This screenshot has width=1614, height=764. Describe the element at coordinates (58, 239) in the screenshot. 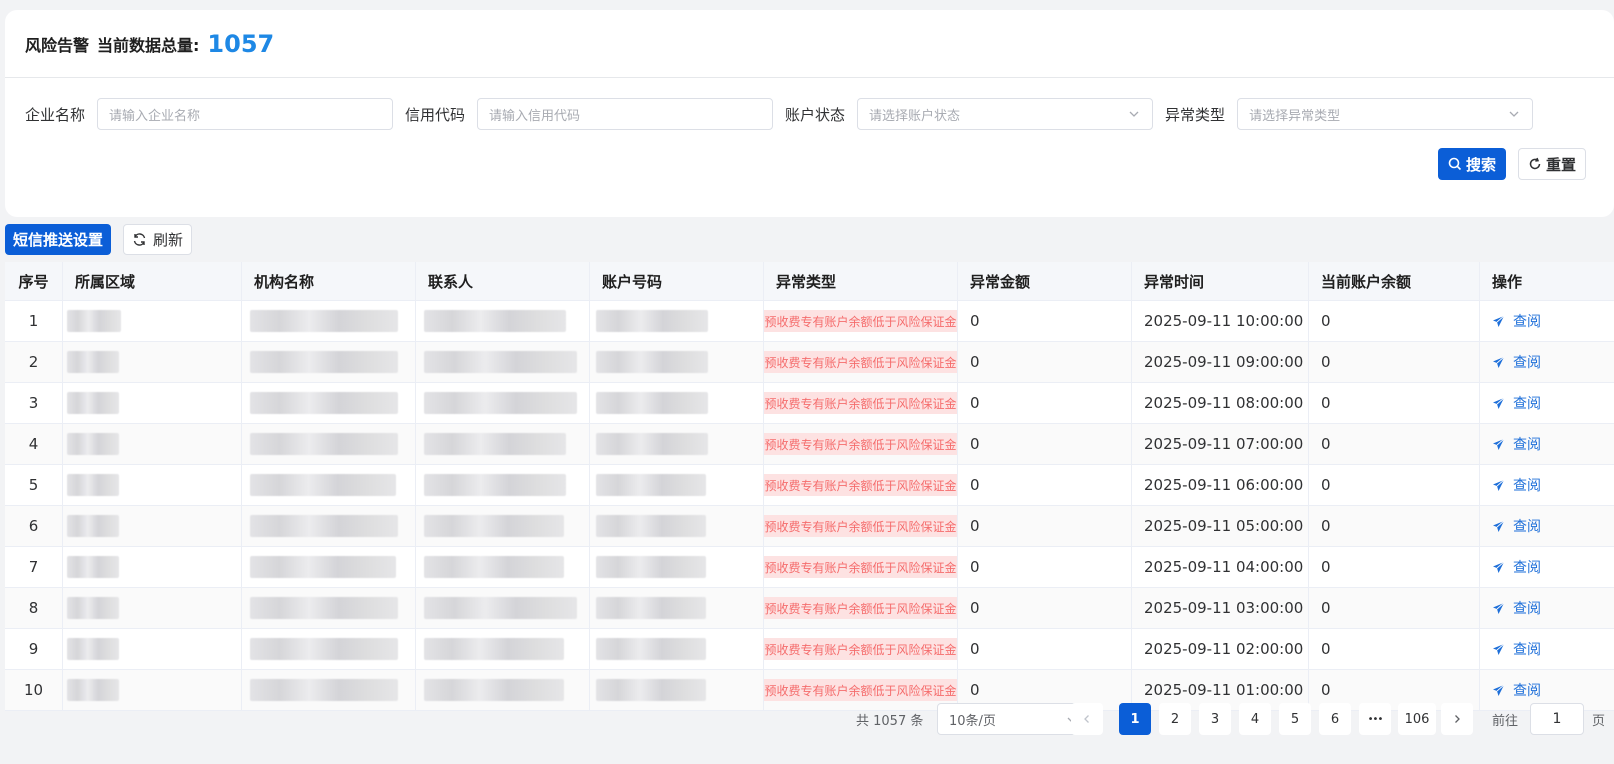

I see `sms-settings-button: 短信推送设置` at that location.